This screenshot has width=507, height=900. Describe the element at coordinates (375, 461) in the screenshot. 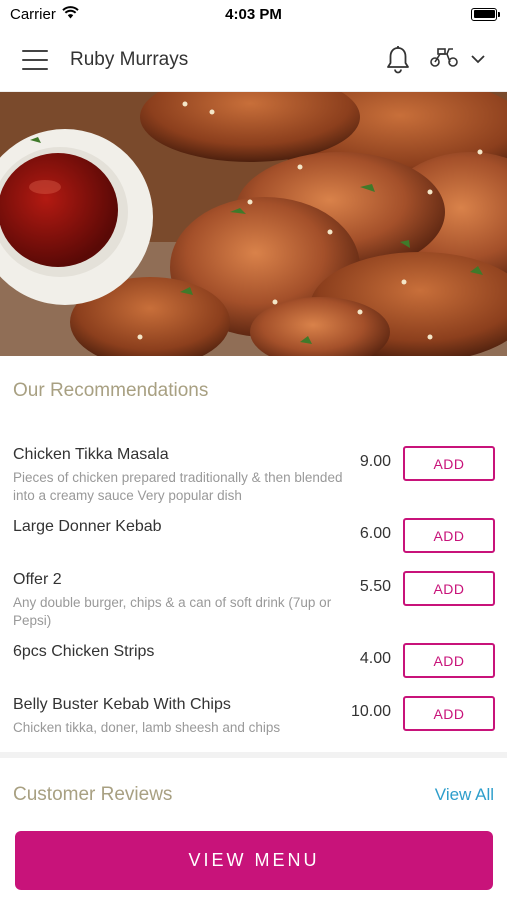

I see `item-price: 9.00` at that location.